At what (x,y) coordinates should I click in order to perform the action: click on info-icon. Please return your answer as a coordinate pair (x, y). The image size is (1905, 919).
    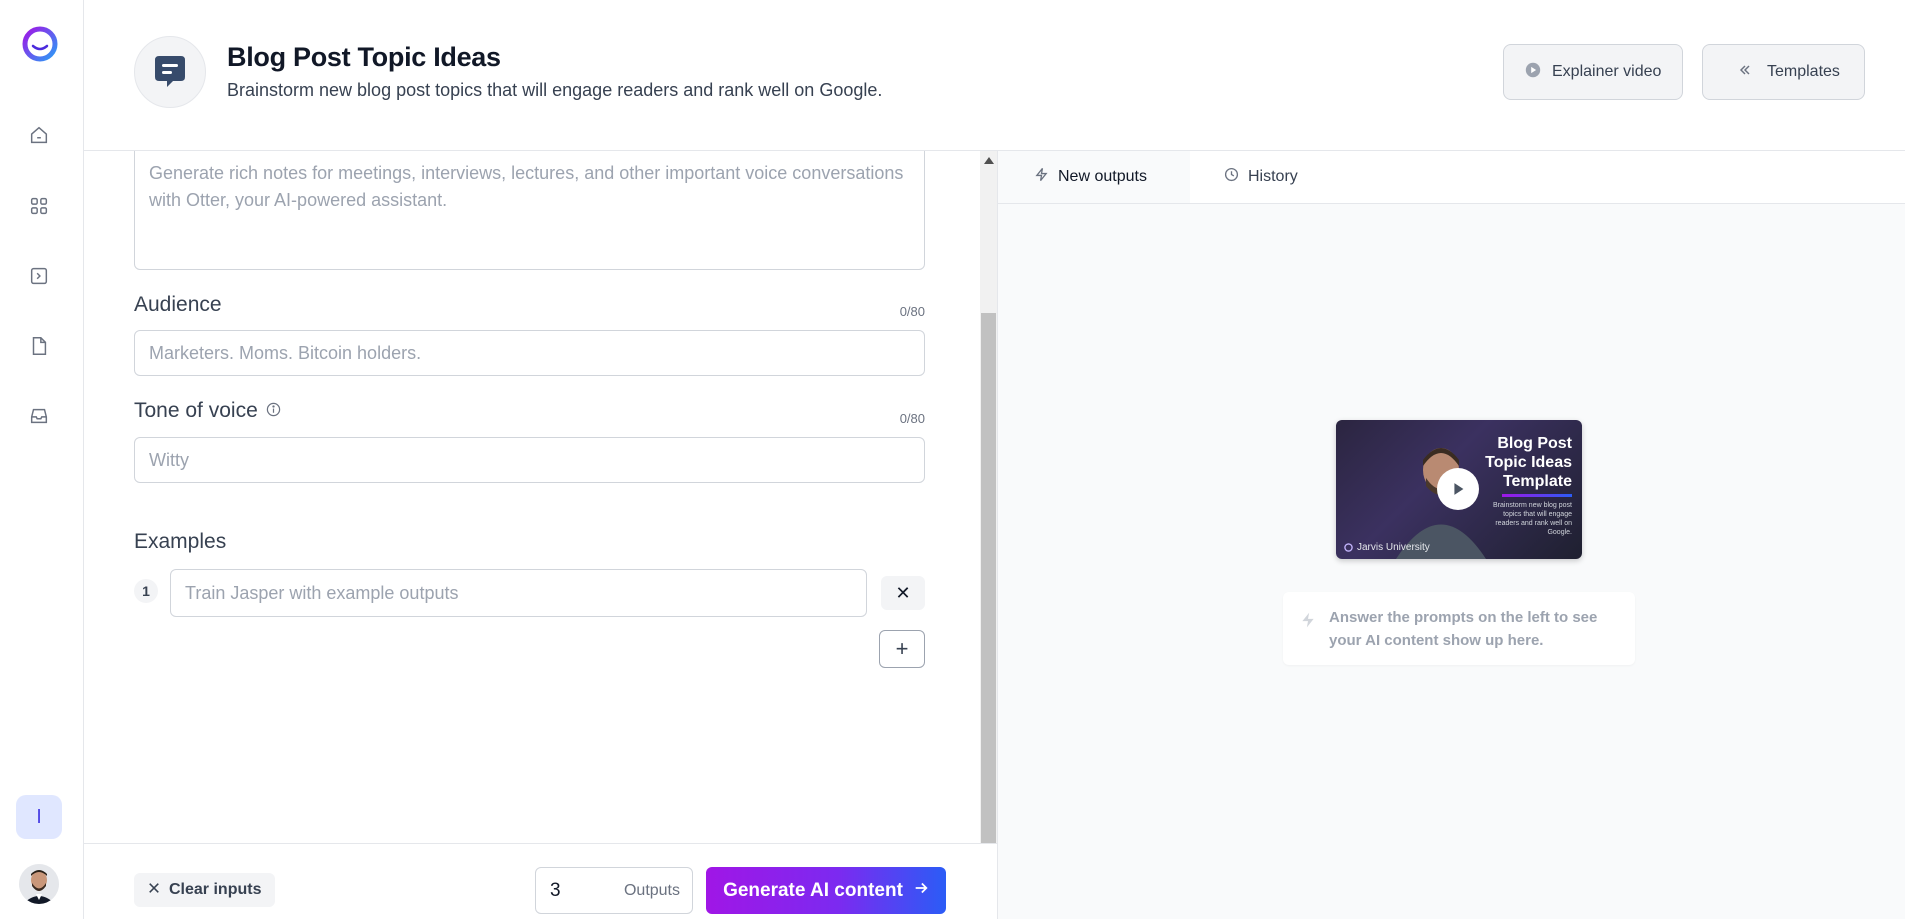
    Looking at the image, I should click on (273, 411).